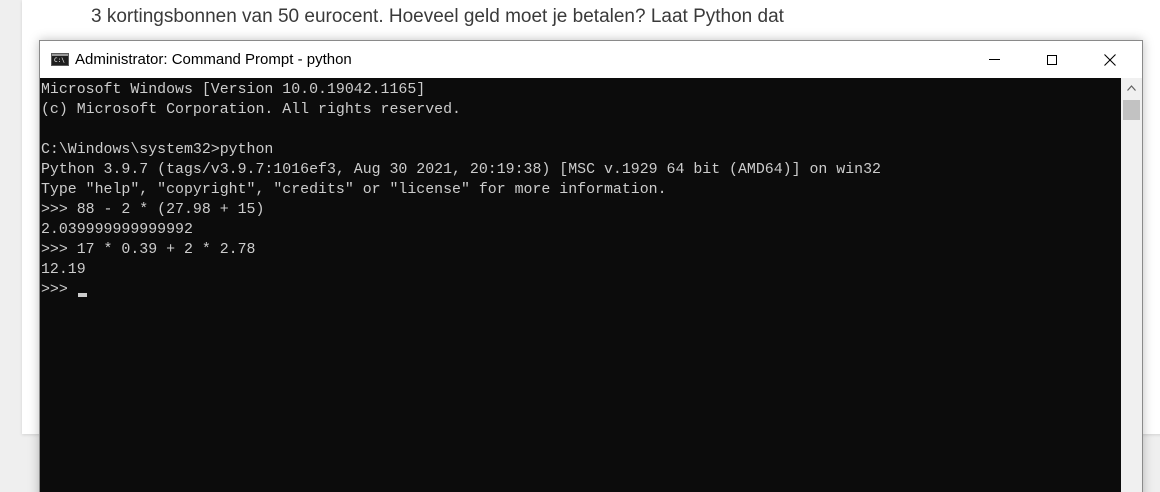 This screenshot has height=492, width=1160. I want to click on chevron-up-icon, so click(1131, 88).